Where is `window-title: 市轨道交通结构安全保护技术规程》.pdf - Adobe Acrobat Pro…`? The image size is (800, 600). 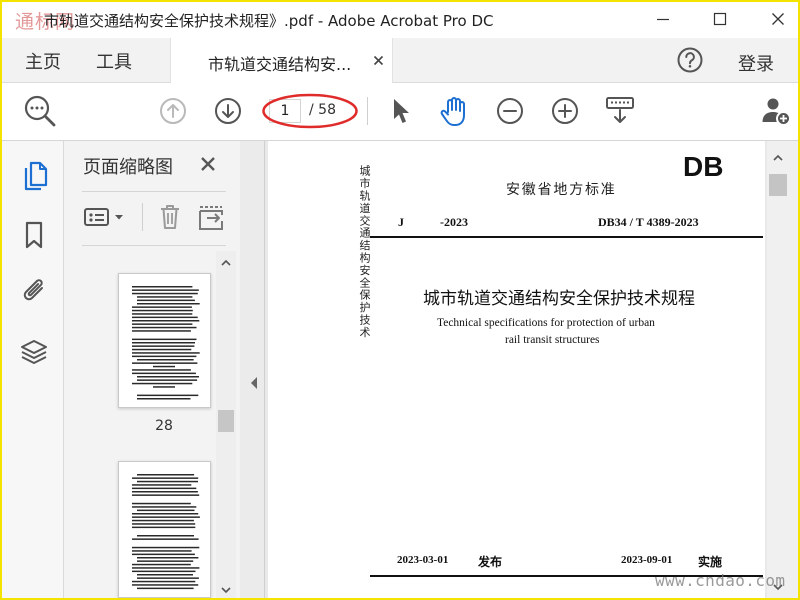
window-title: 市轨道交通结构安全保护技术规程》.pdf - Adobe Acrobat Pro… is located at coordinates (269, 21).